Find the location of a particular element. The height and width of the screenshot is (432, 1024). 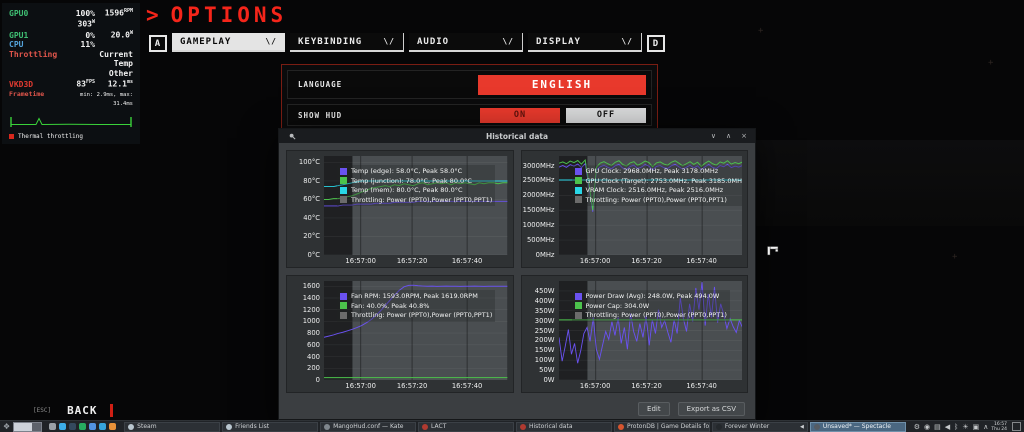

back-divider is located at coordinates (111, 410).